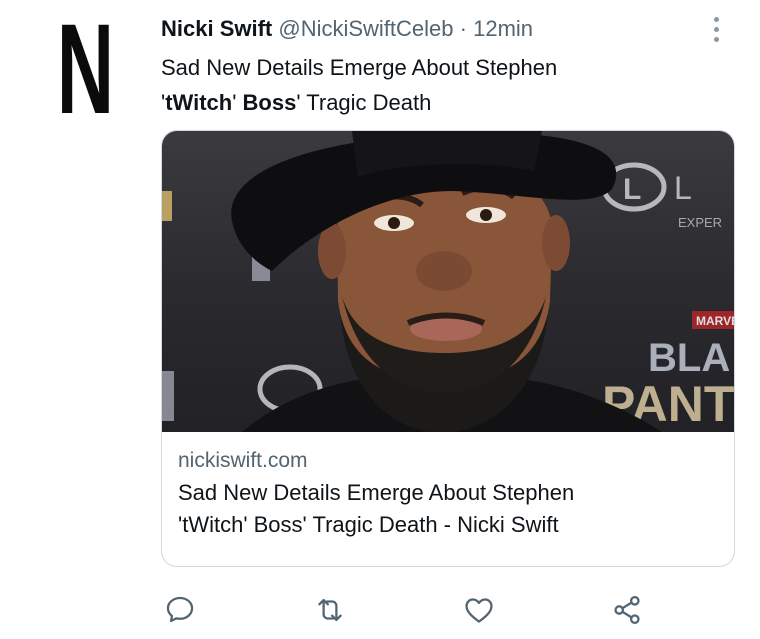 Image resolution: width=760 pixels, height=639 pixels. What do you see at coordinates (479, 610) in the screenshot?
I see `like-icon` at bounding box center [479, 610].